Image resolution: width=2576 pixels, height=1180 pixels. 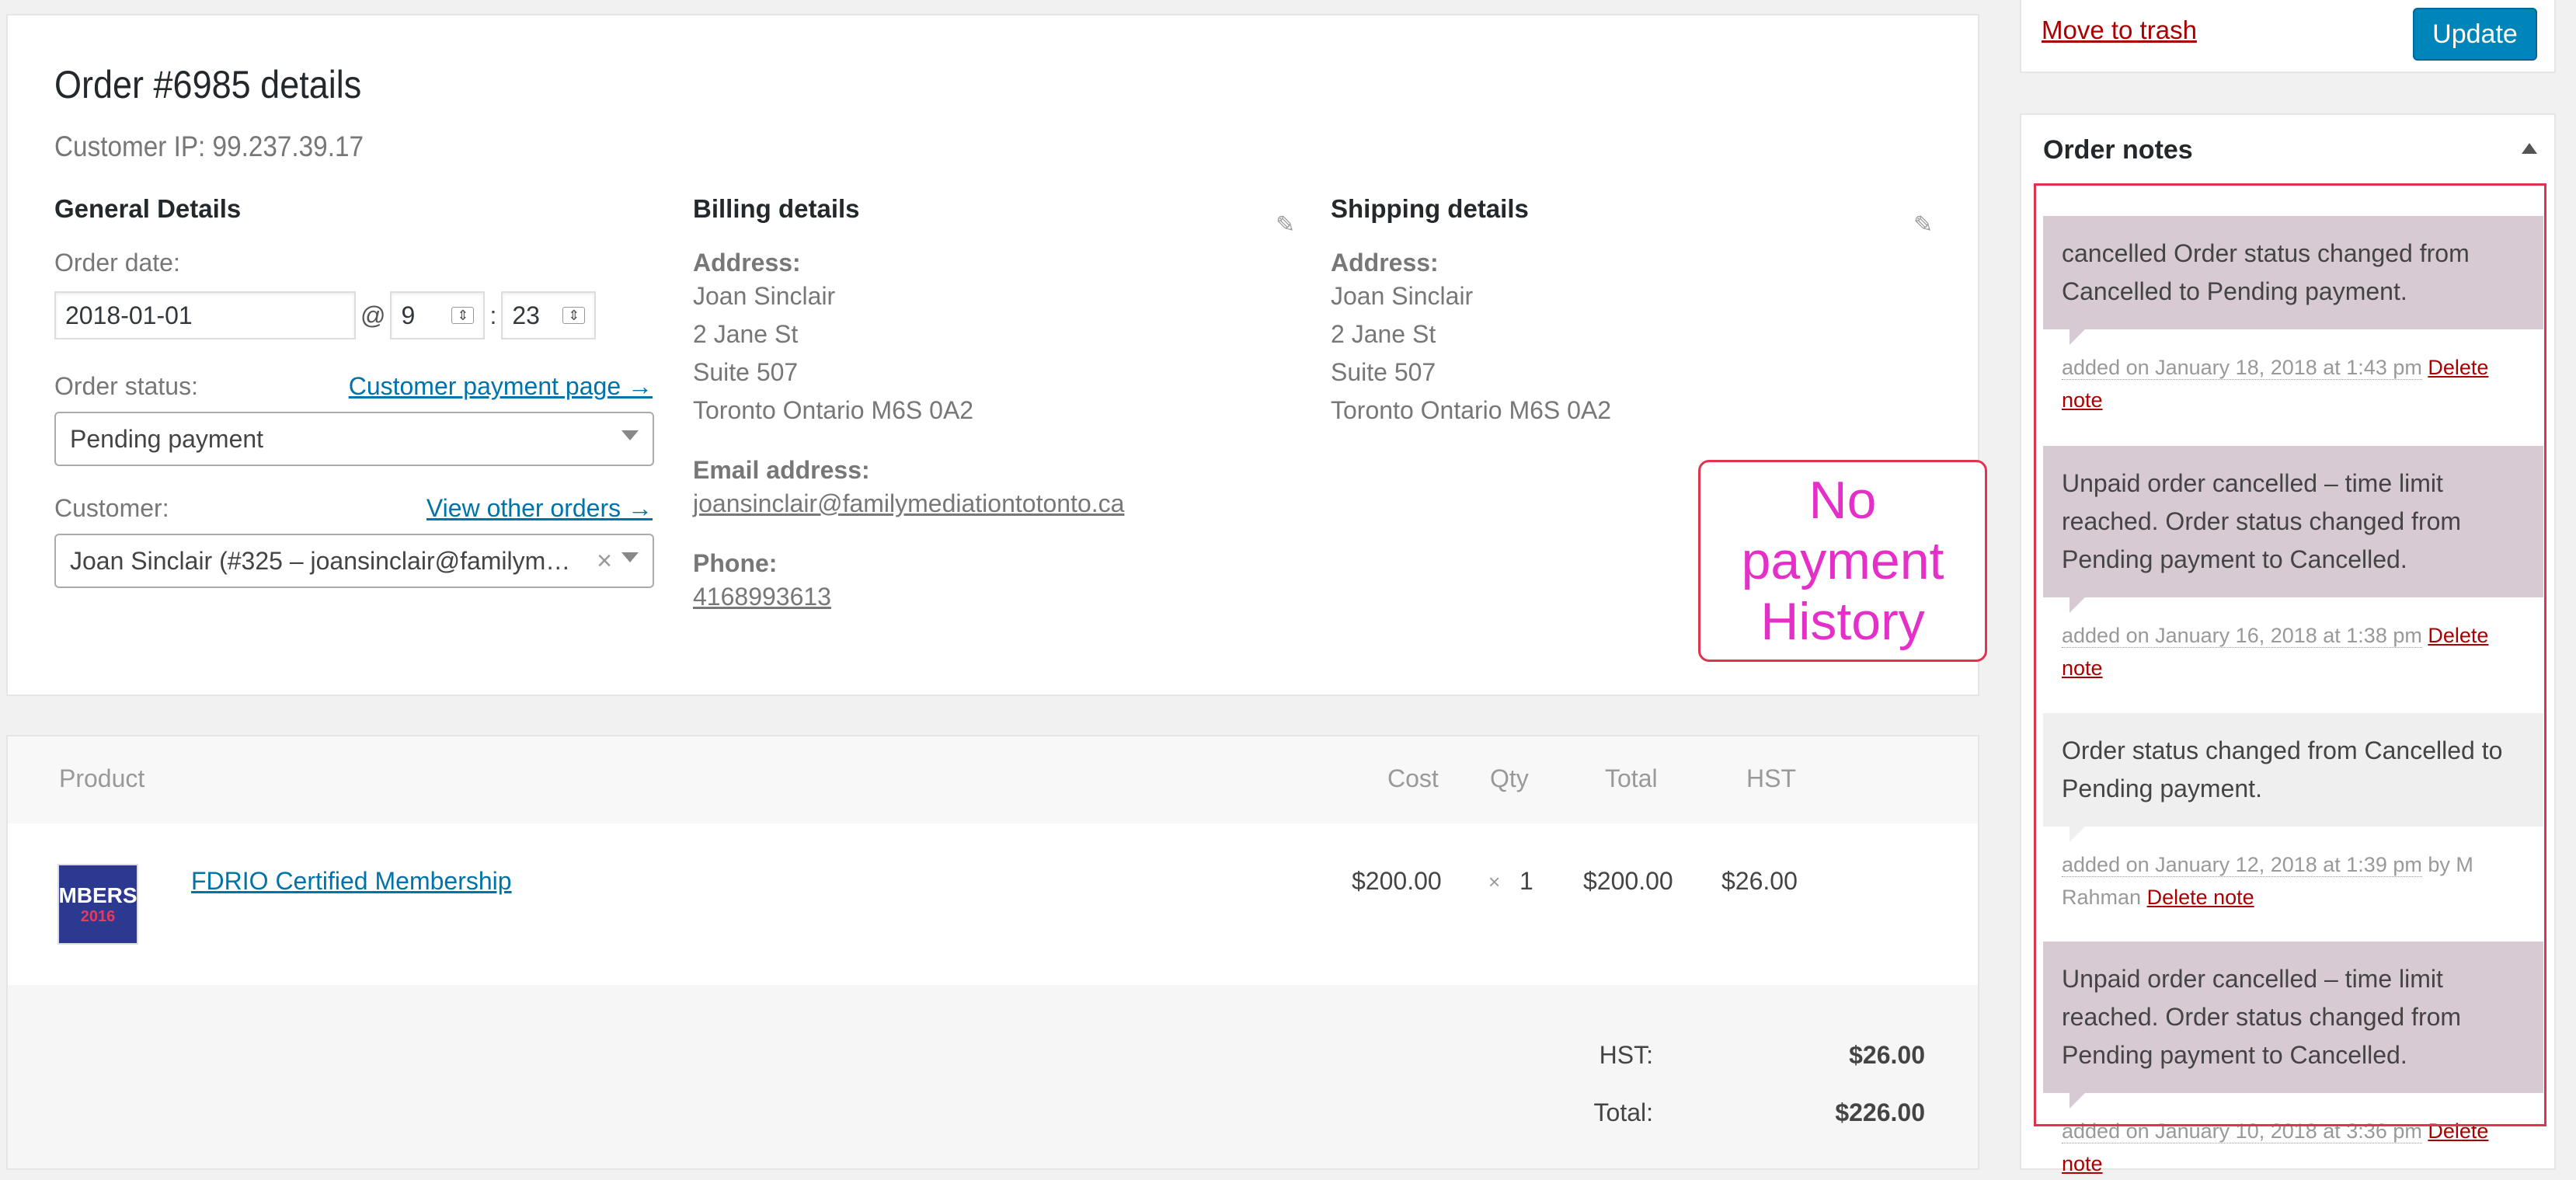 What do you see at coordinates (2200, 897) in the screenshot?
I see `delete-note-link: Delete note` at bounding box center [2200, 897].